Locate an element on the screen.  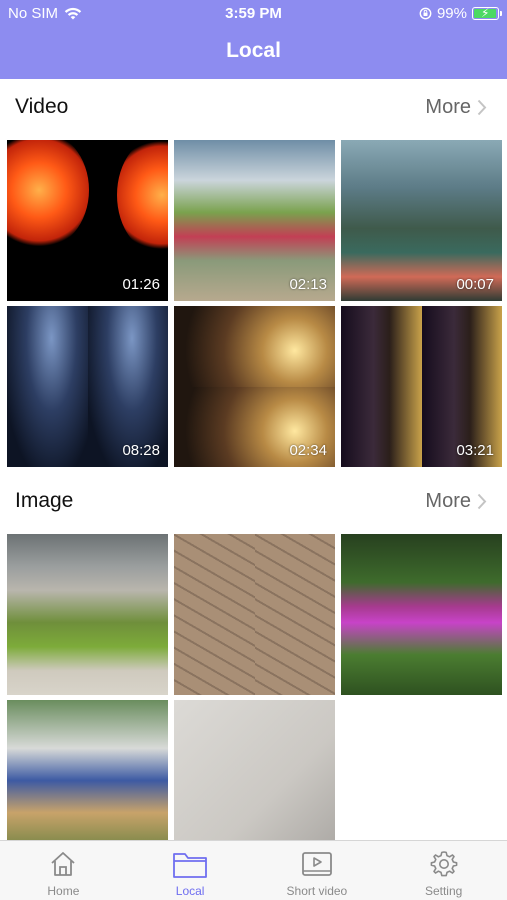
gear-icon is located at coordinates (444, 864).